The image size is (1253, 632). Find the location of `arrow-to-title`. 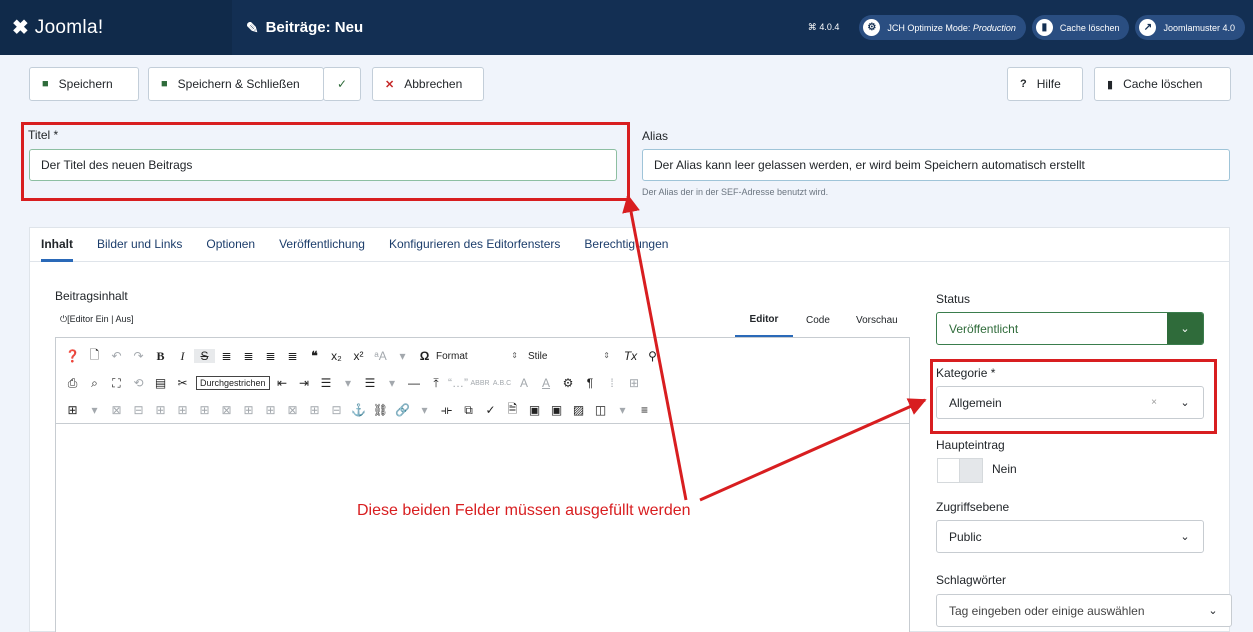

arrow-to-title is located at coordinates (655, 347).